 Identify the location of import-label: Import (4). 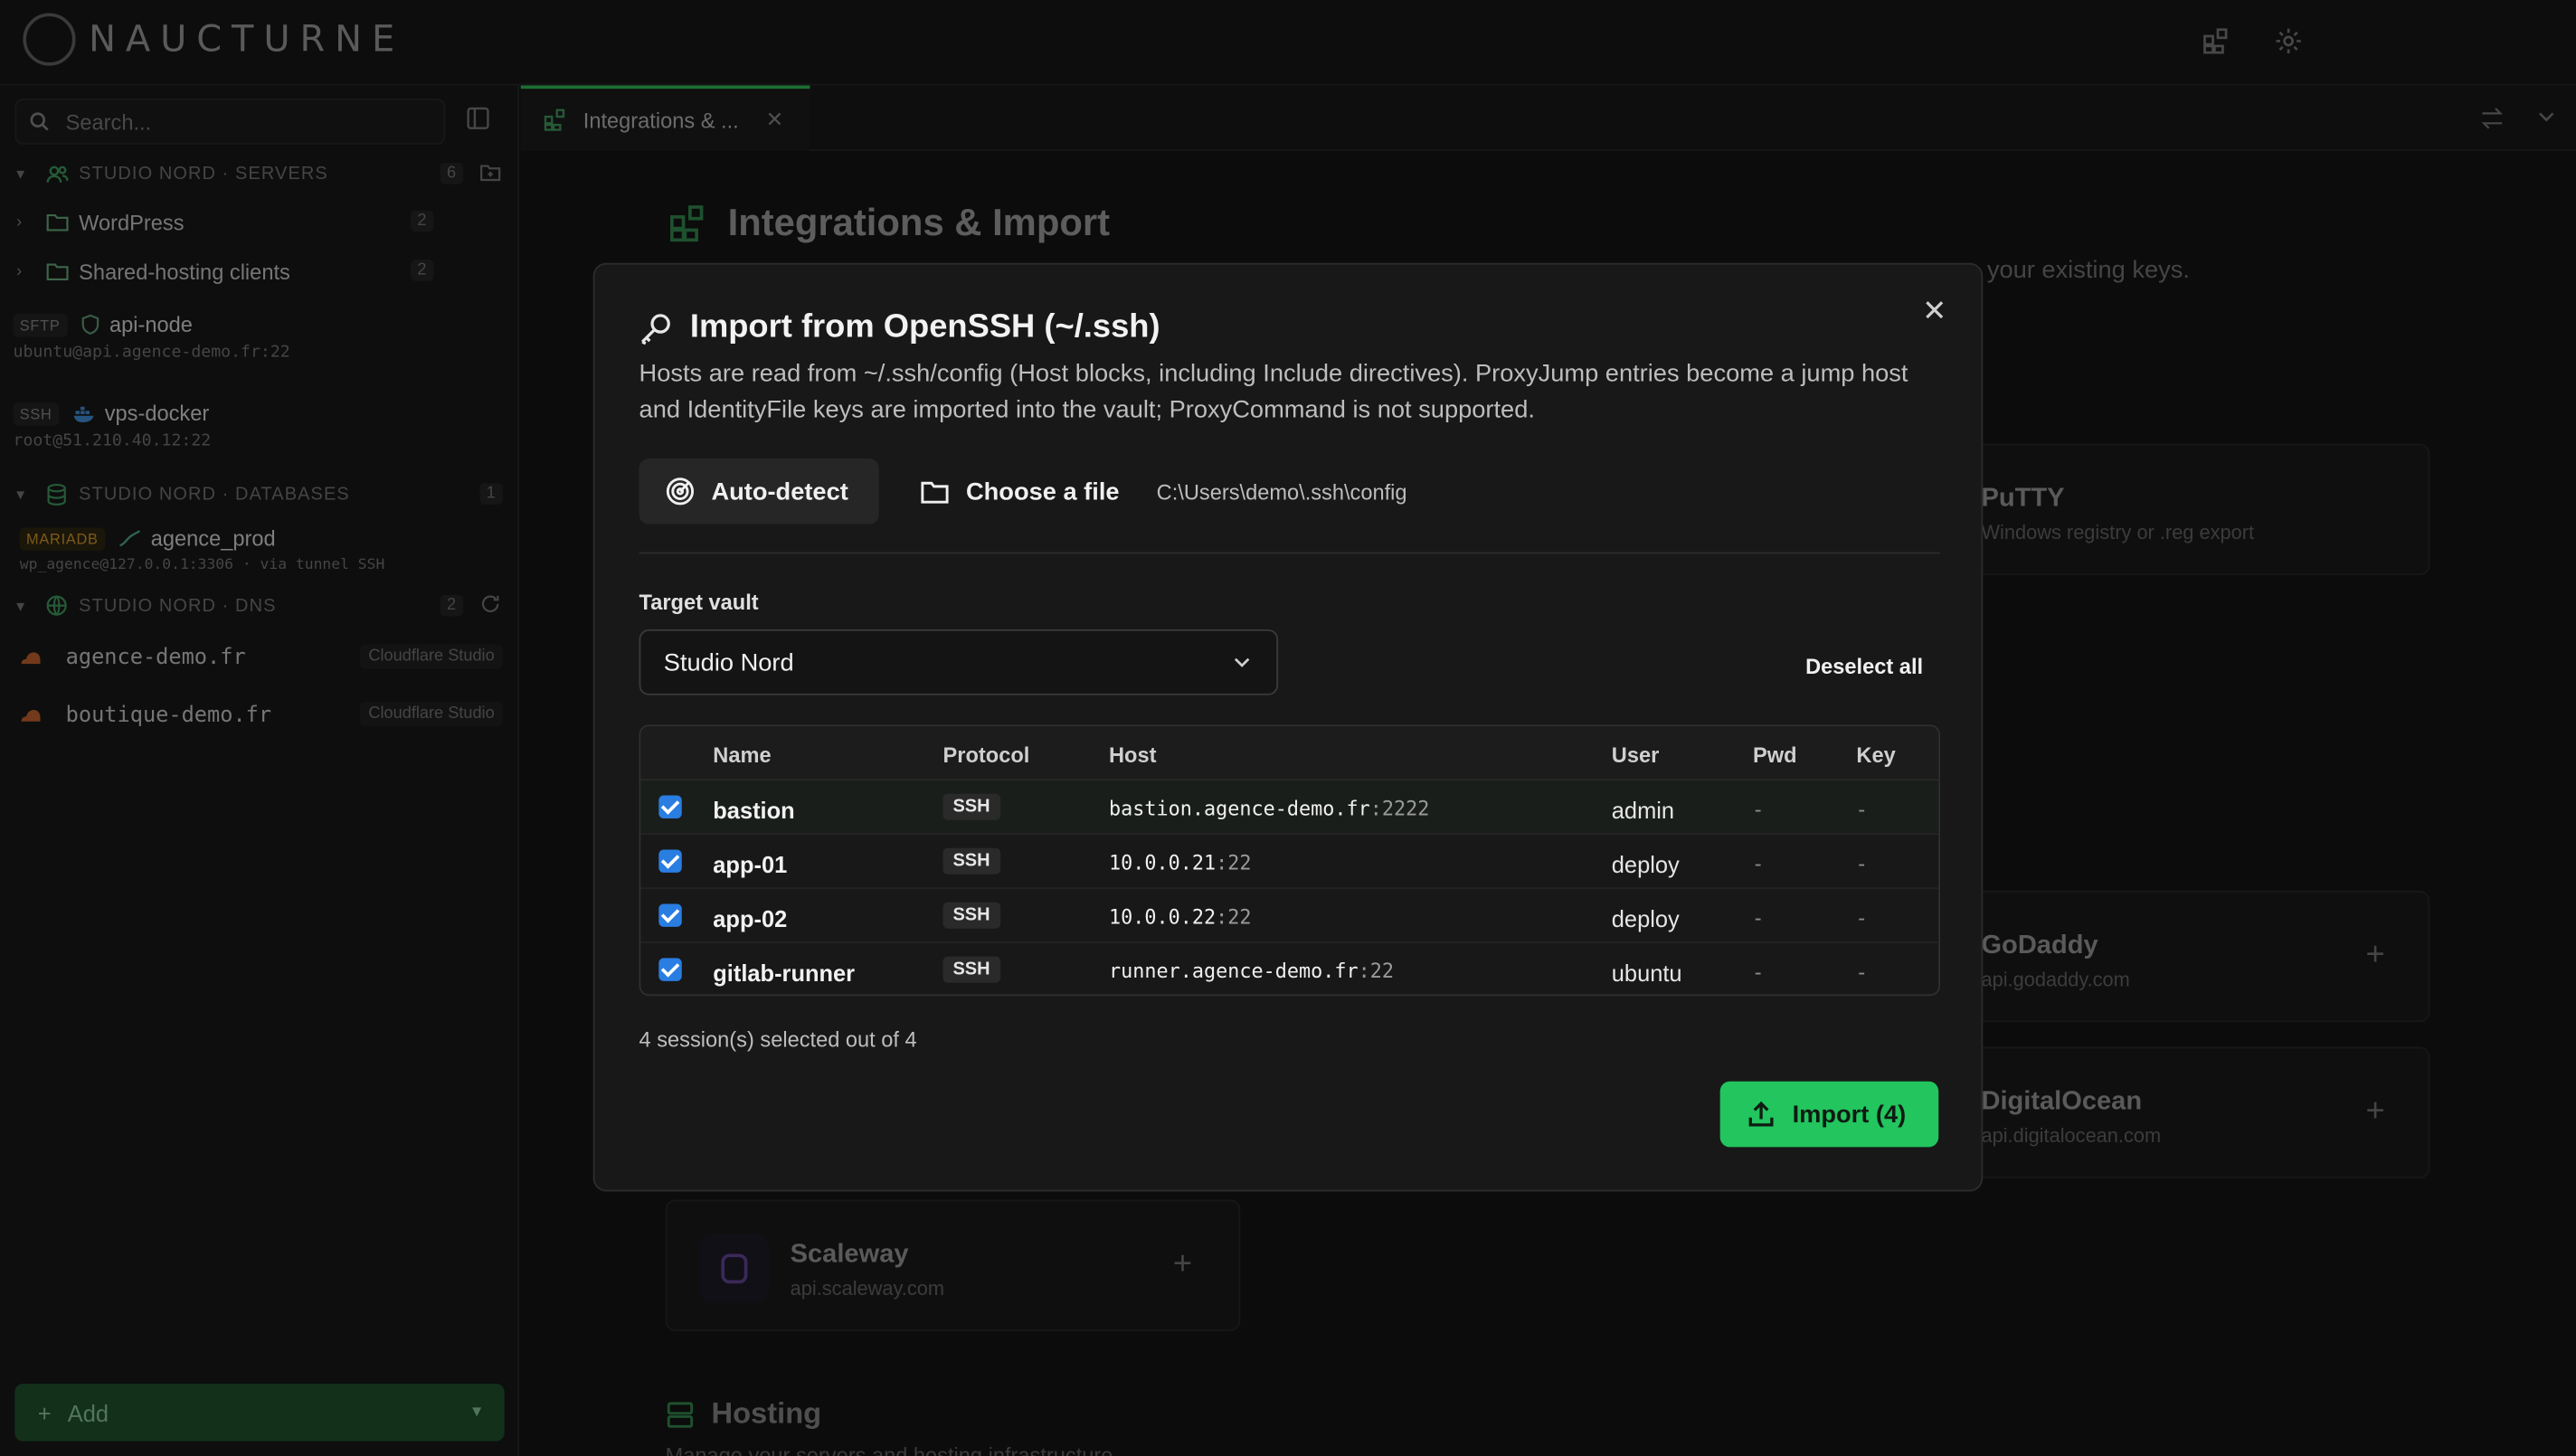
(1850, 1115).